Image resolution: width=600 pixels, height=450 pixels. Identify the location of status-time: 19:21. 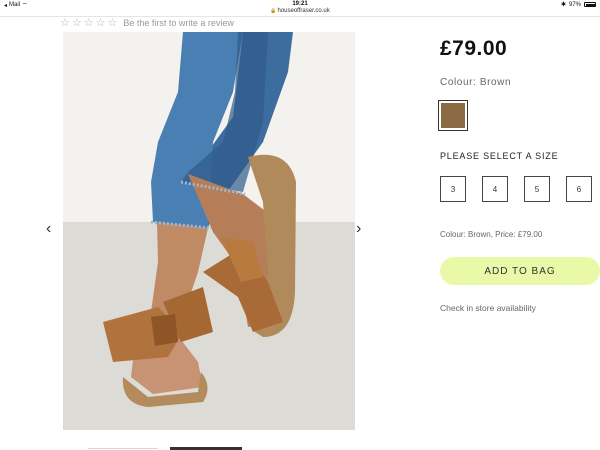
(300, 4).